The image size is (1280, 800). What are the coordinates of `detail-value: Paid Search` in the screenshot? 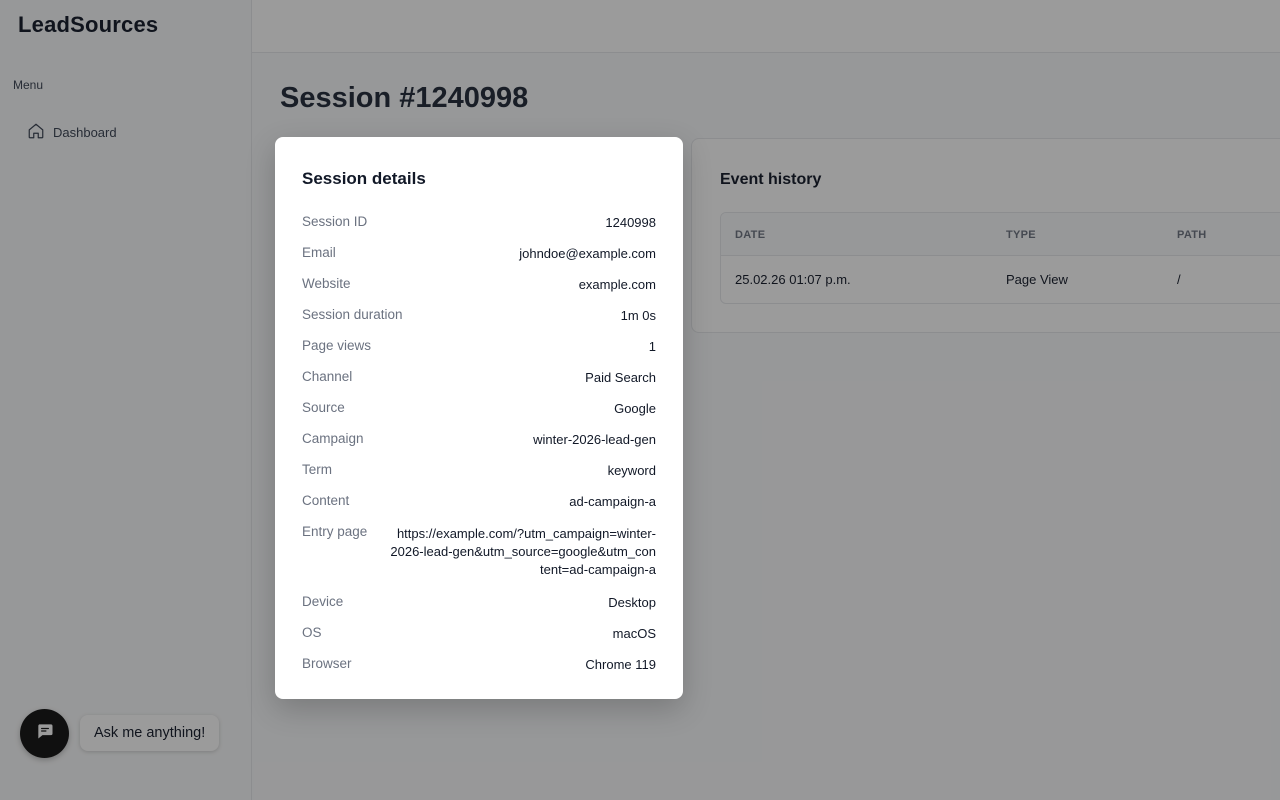 It's located at (620, 377).